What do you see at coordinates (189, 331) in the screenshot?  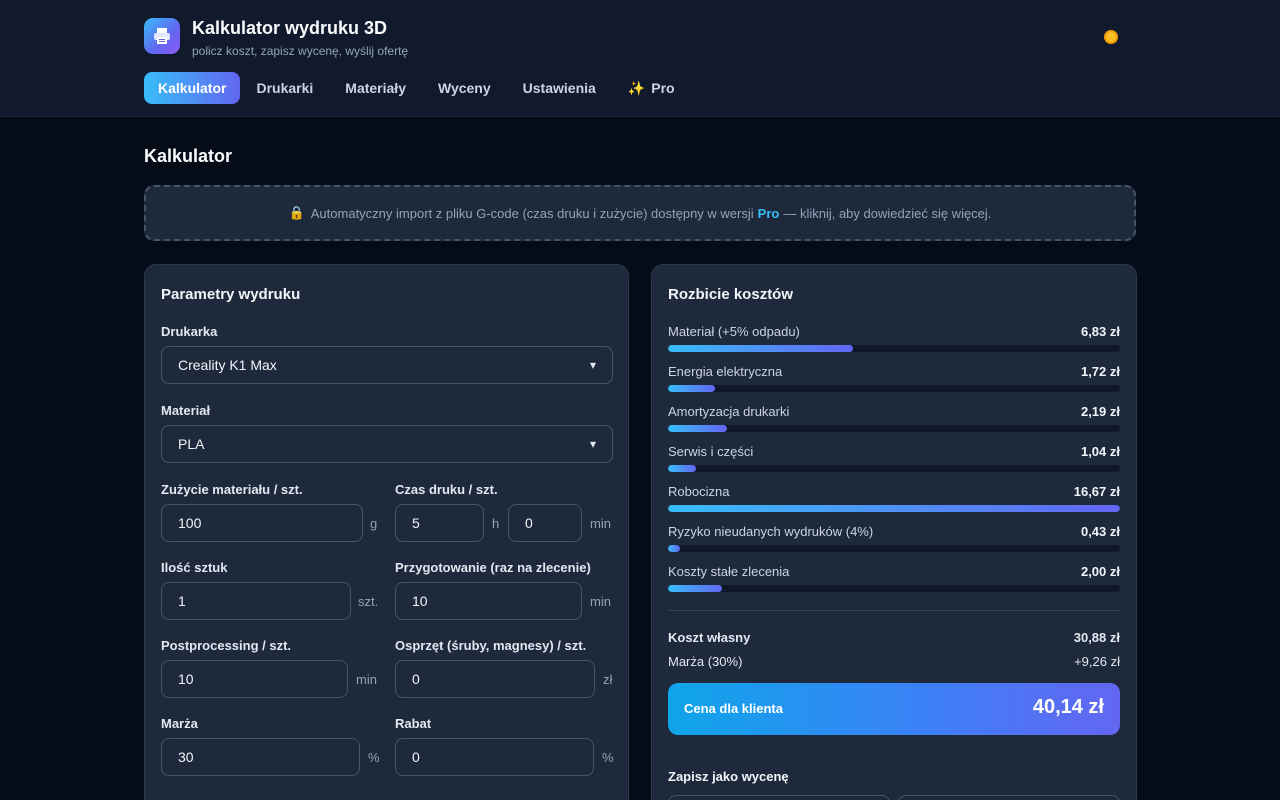 I see `printer-label: Drukarka` at bounding box center [189, 331].